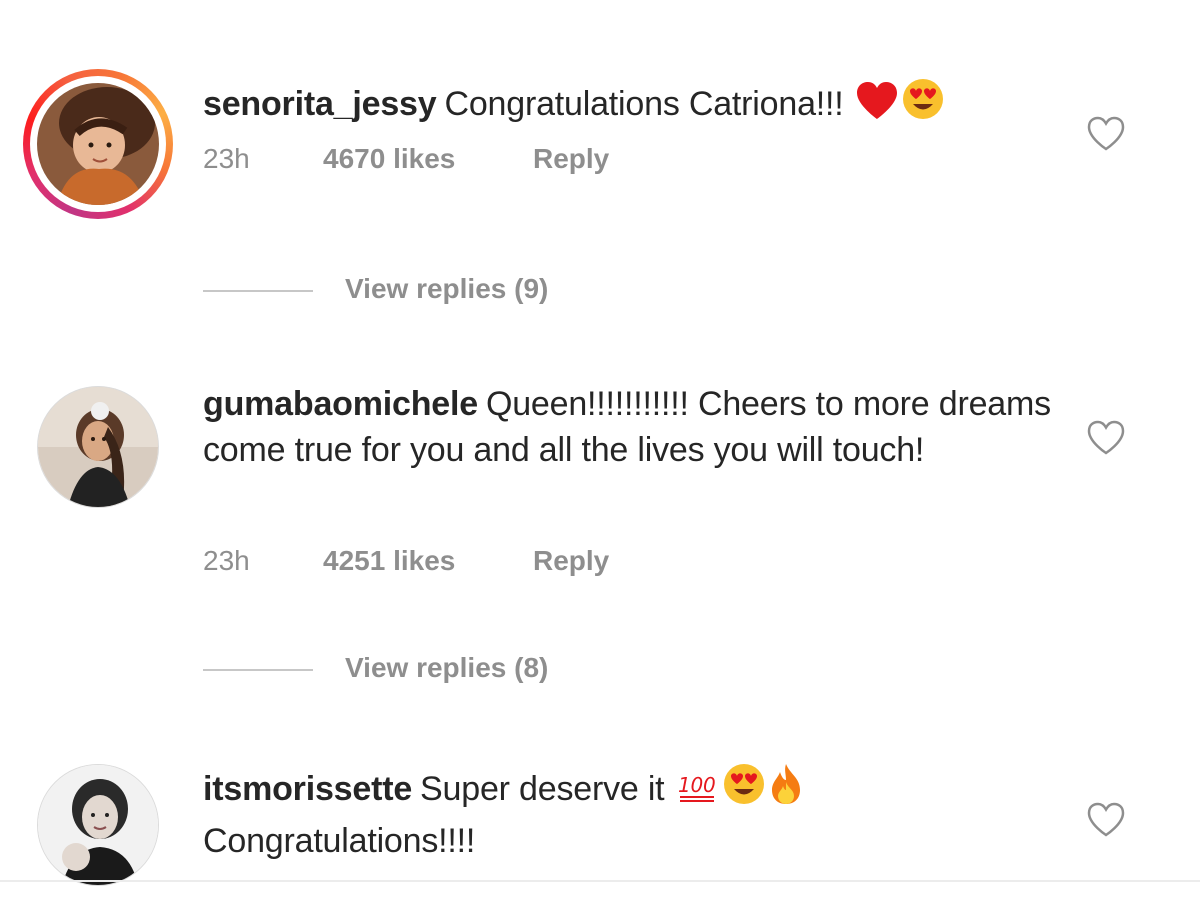 Image resolution: width=1200 pixels, height=898 pixels. What do you see at coordinates (307, 789) in the screenshot?
I see `comment-username: itsmorissette` at bounding box center [307, 789].